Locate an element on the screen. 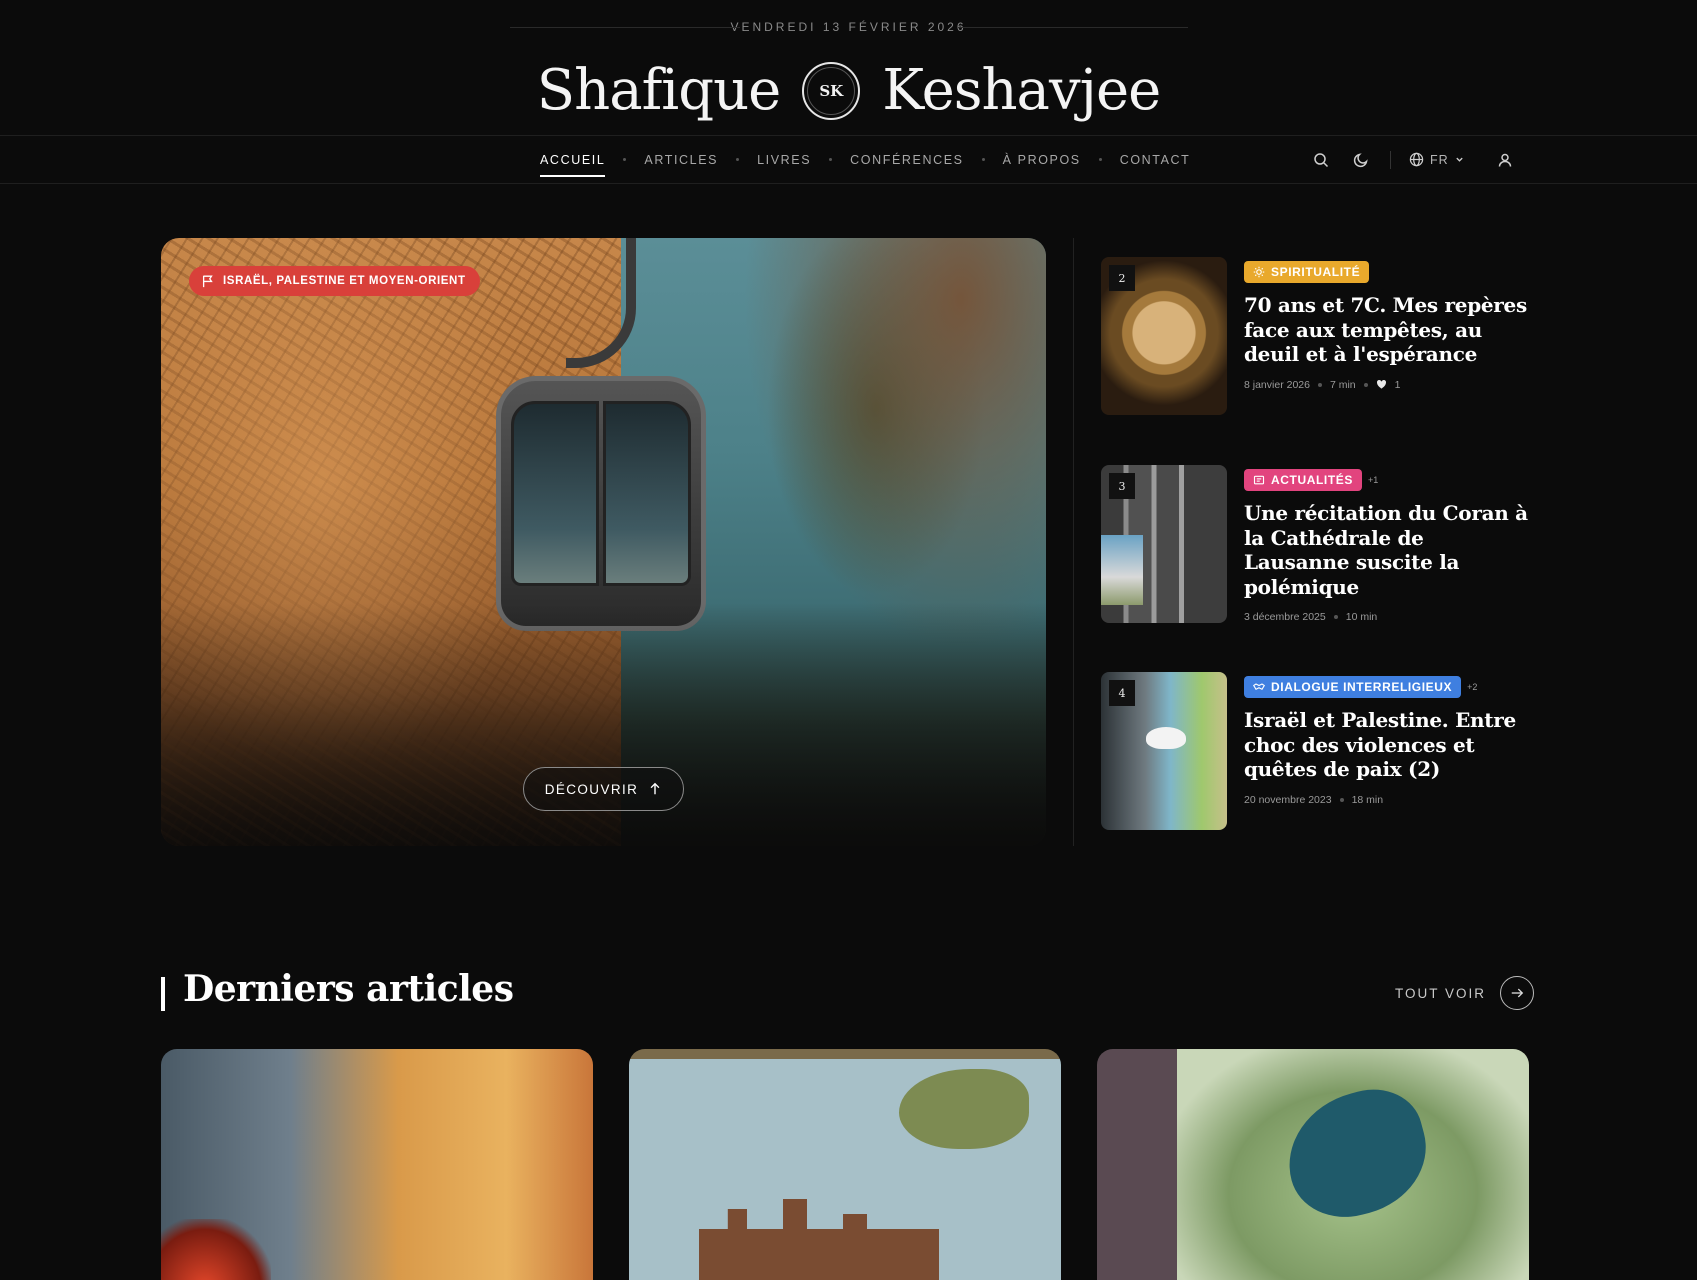  language-selector: FR is located at coordinates (1436, 159).